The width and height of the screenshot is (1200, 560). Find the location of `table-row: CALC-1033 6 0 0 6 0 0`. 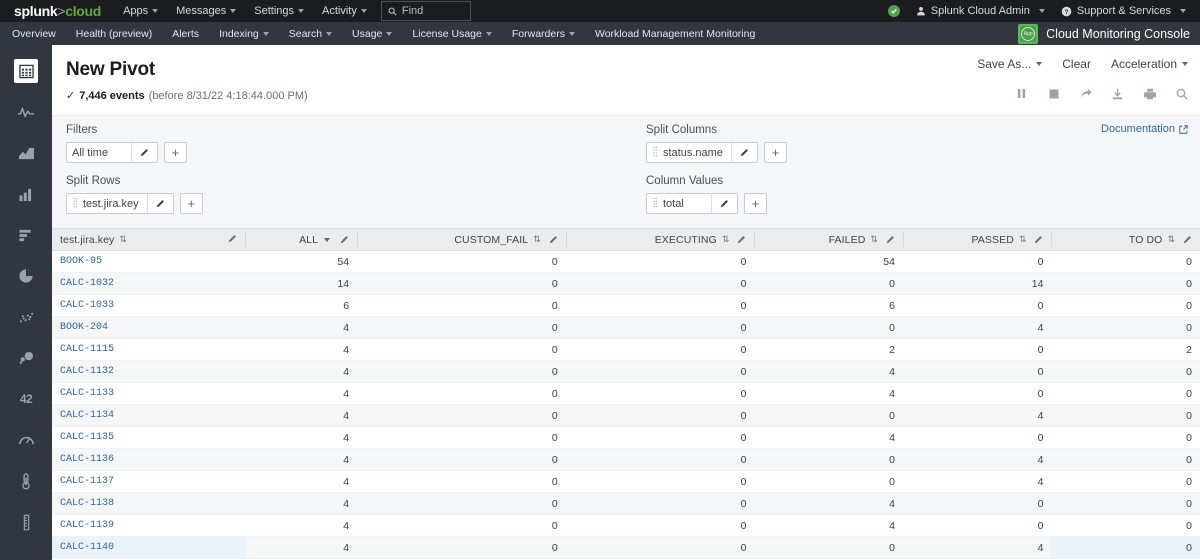

table-row: CALC-1033 6 0 0 6 0 0 is located at coordinates (626, 305).